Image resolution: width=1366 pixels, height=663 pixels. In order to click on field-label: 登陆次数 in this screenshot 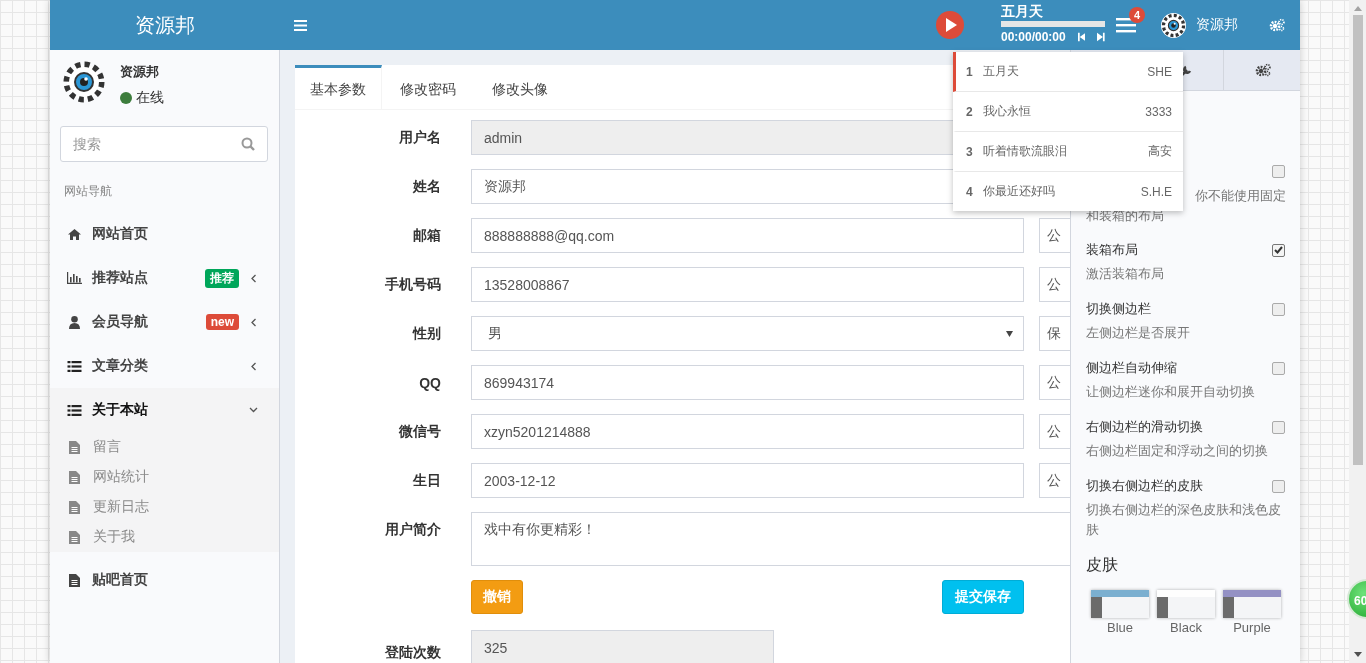, I will do `click(412, 652)`.